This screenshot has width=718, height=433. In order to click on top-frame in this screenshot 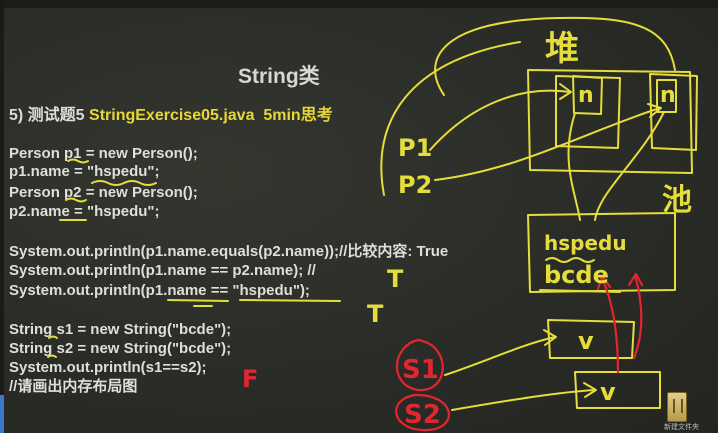, I will do `click(359, 4)`.